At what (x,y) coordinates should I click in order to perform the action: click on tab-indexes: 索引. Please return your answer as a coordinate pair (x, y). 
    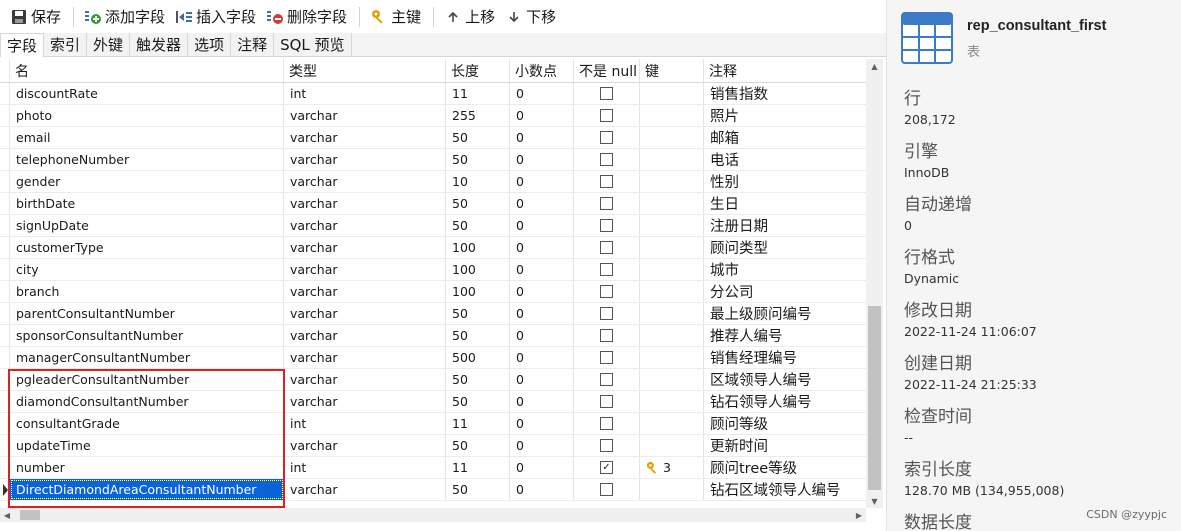
    Looking at the image, I should click on (66, 44).